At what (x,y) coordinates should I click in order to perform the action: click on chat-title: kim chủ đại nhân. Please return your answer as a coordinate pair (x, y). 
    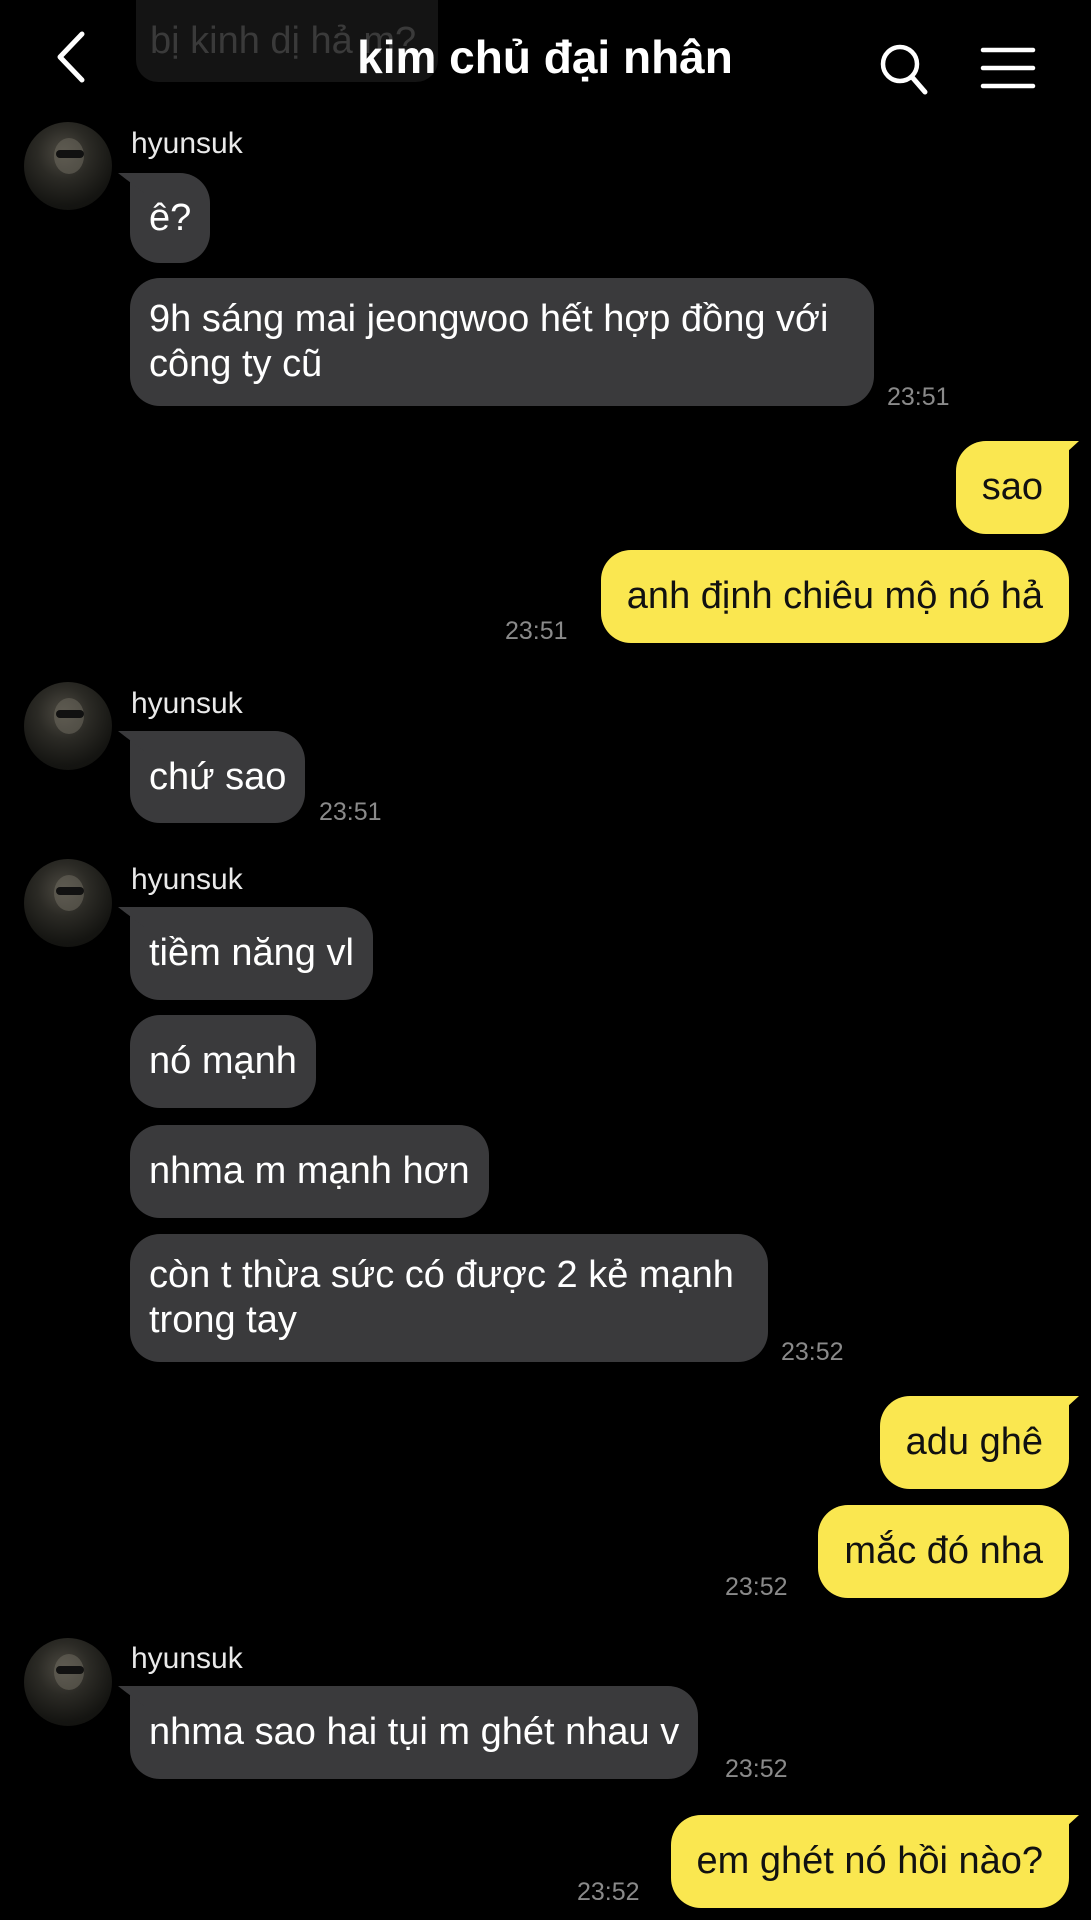
    Looking at the image, I should click on (545, 57).